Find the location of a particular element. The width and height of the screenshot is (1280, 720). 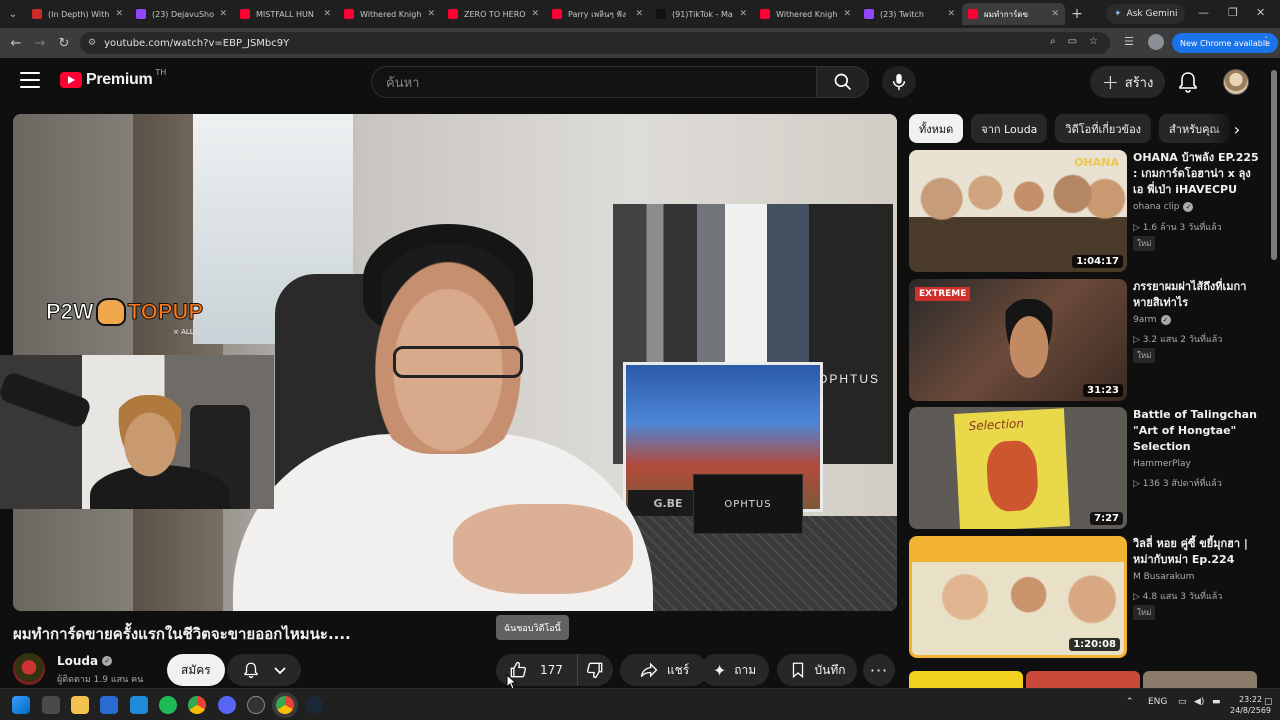

account-avatar is located at coordinates (1236, 82).